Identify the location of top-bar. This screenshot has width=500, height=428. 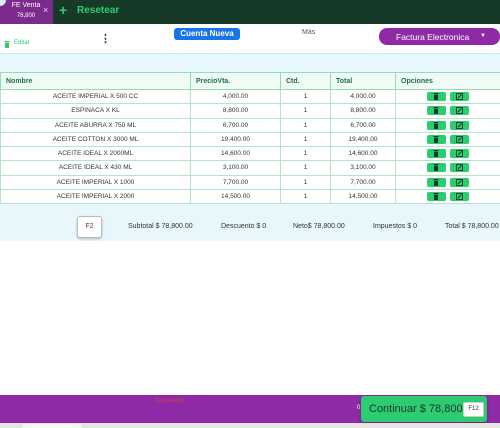
(250, 12).